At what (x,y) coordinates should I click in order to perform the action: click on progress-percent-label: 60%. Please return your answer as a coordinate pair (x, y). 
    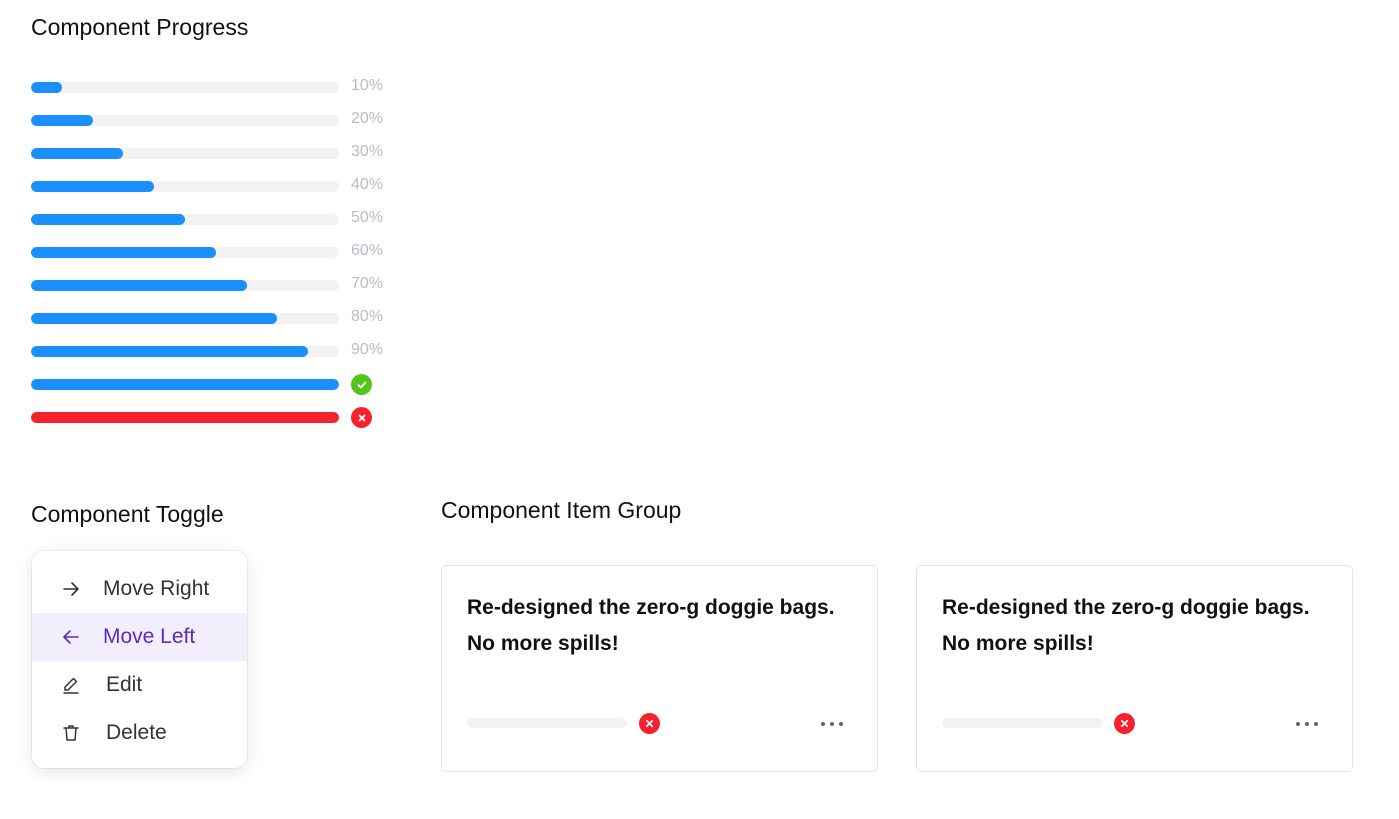
    Looking at the image, I should click on (367, 250).